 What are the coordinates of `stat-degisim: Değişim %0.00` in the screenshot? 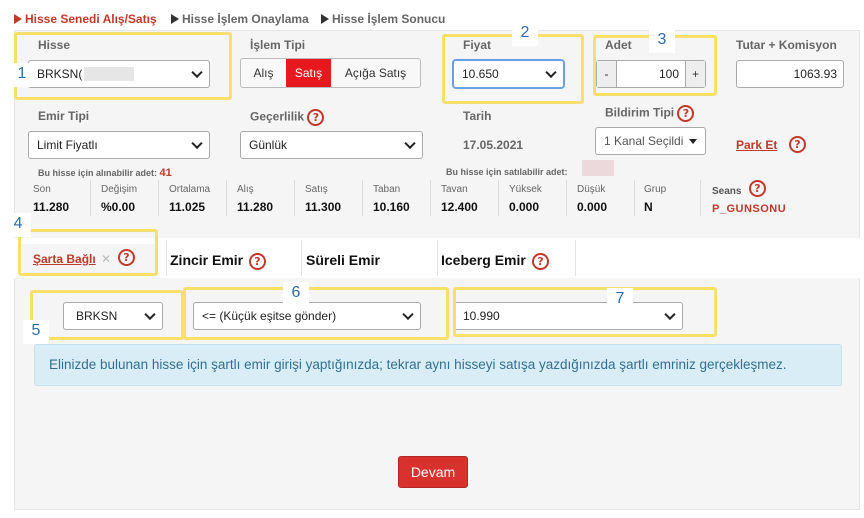 It's located at (119, 199).